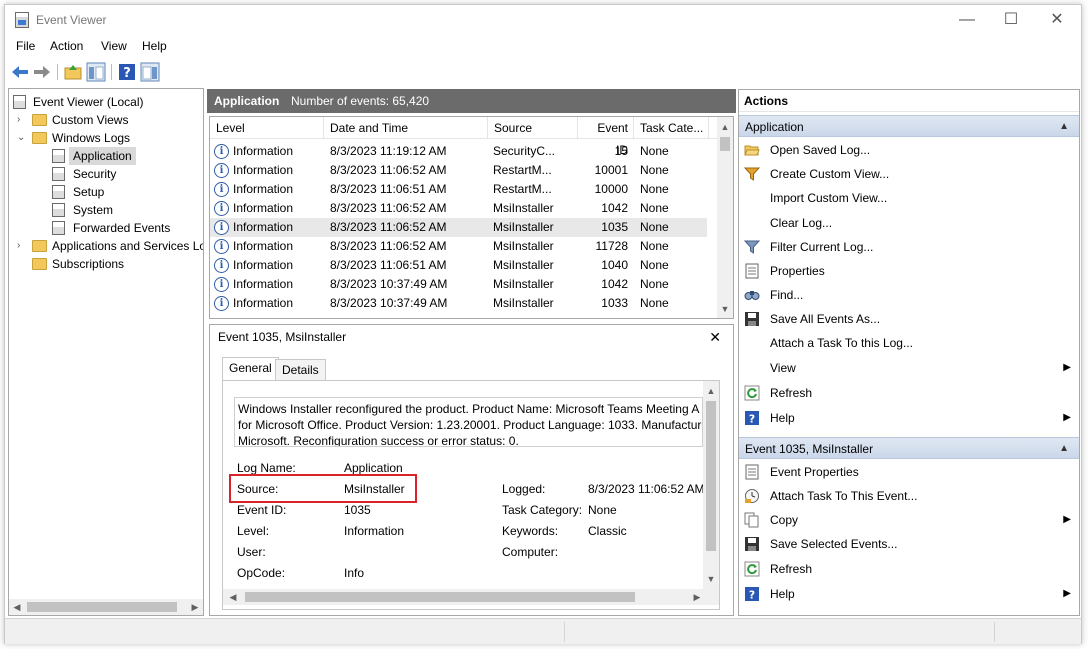  Describe the element at coordinates (909, 418) in the screenshot. I see `action-help: ? Help ▶` at that location.